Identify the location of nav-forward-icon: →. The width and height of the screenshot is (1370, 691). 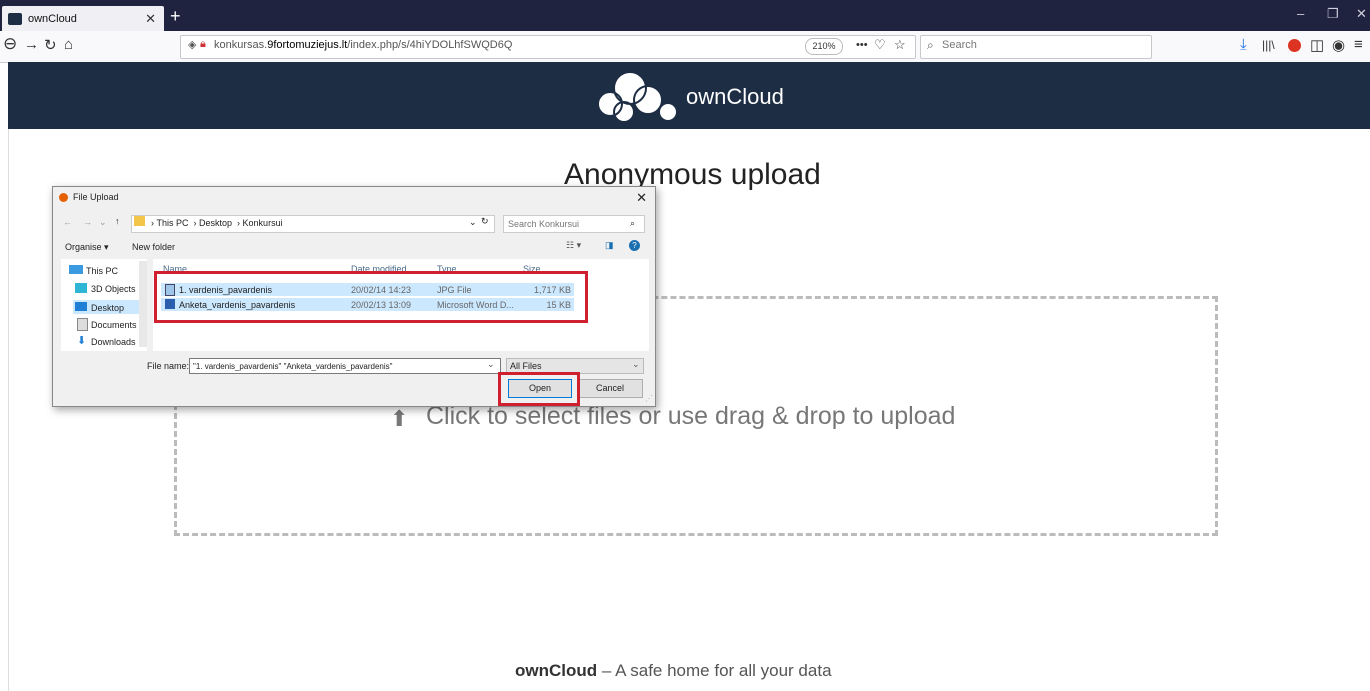
(87, 222).